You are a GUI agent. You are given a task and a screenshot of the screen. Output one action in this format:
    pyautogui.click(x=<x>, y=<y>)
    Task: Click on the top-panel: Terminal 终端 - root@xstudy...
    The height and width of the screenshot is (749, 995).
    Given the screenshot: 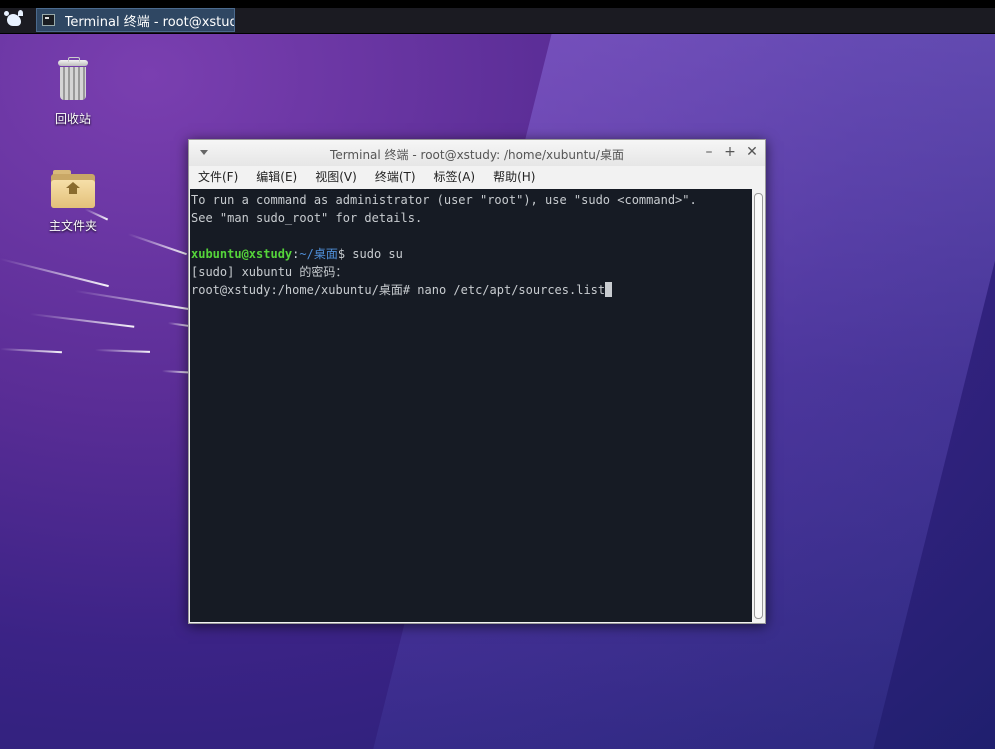 What is the action you would take?
    pyautogui.click(x=497, y=21)
    